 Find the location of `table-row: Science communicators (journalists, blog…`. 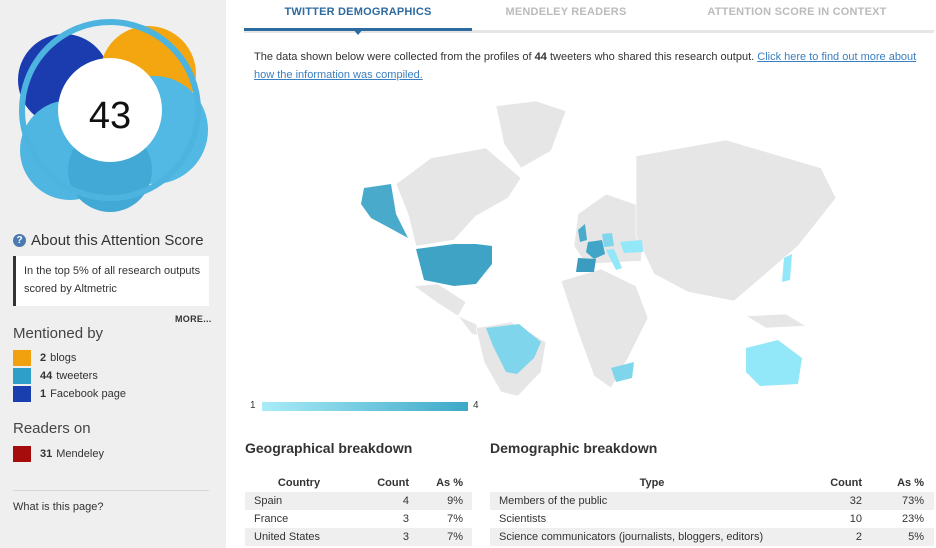

table-row: Science communicators (journalists, blog… is located at coordinates (712, 537).